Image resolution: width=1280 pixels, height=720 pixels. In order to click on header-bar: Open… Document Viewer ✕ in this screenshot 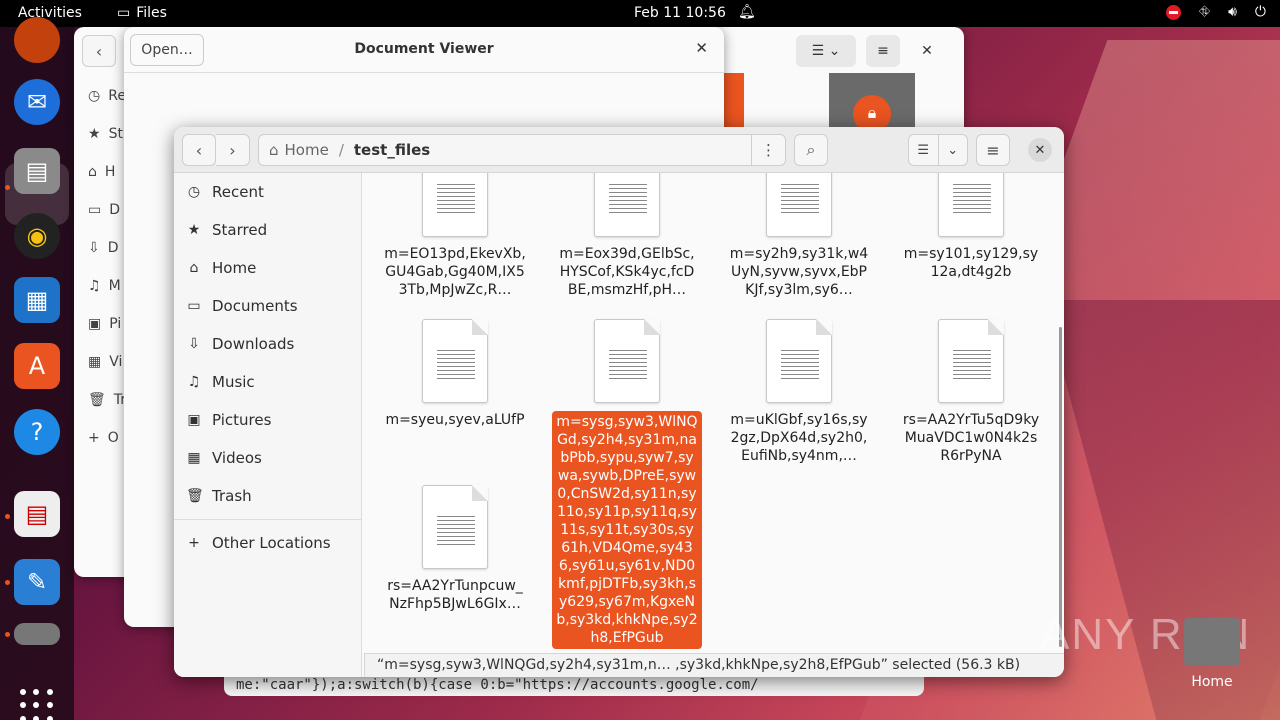, I will do `click(424, 50)`.